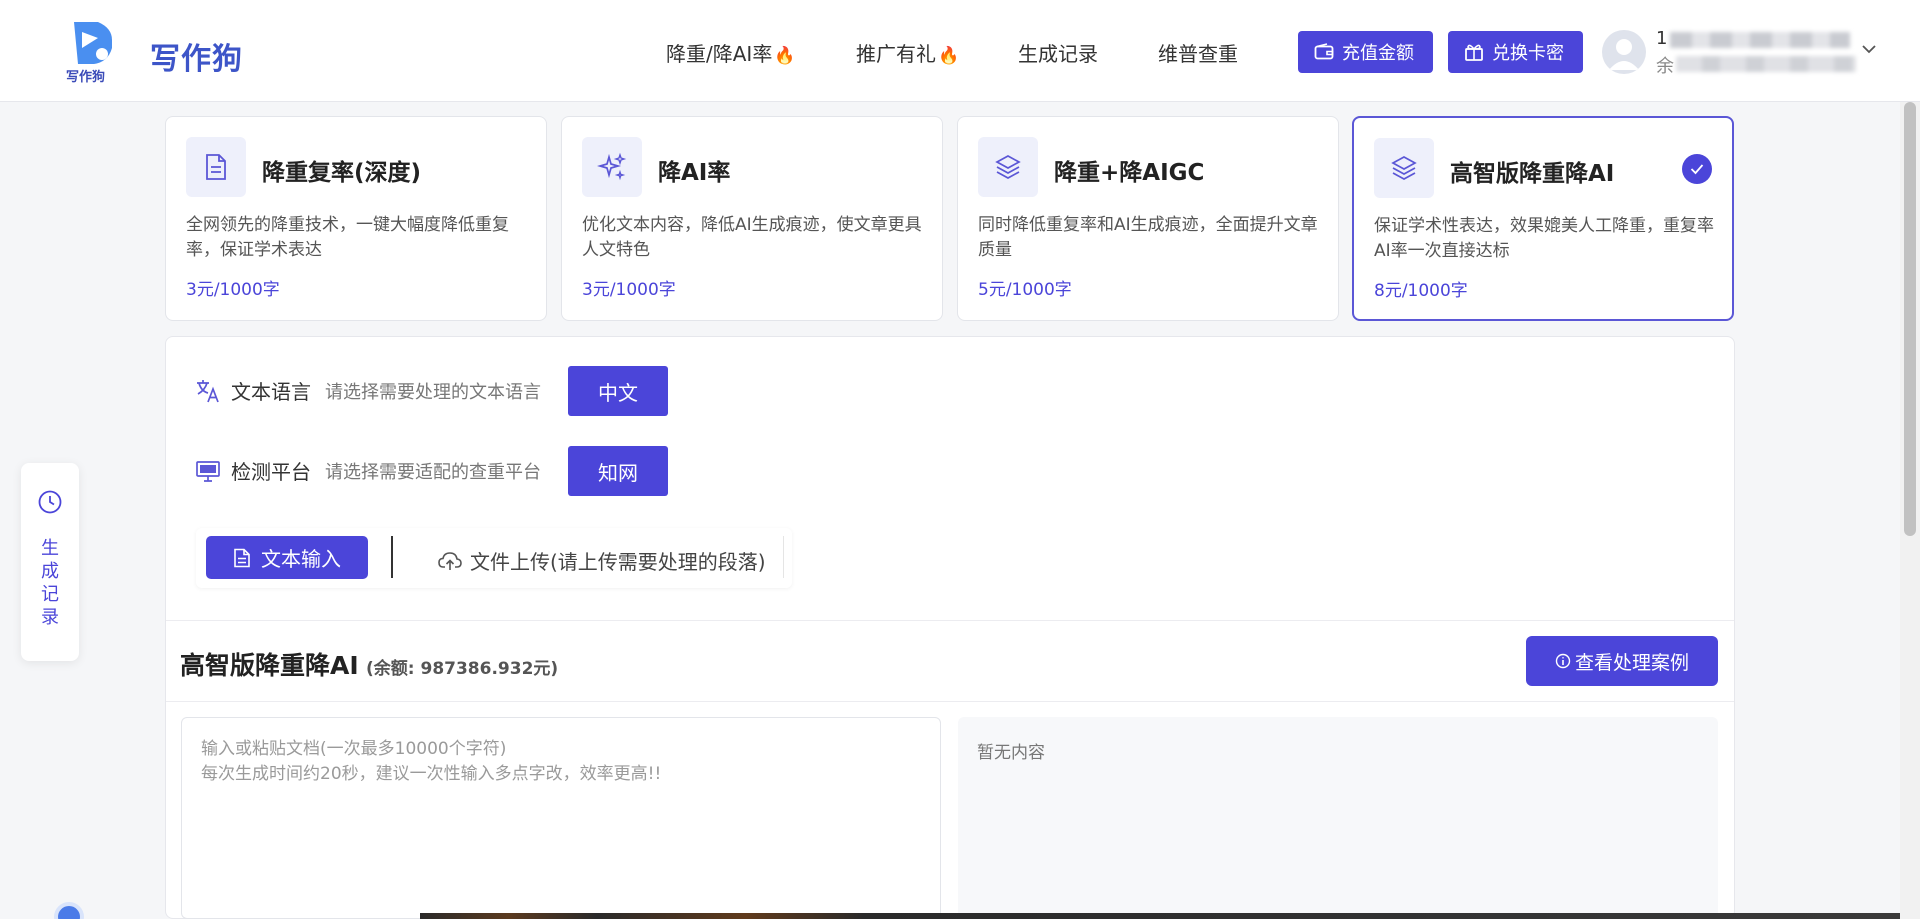 This screenshot has height=919, width=1920. Describe the element at coordinates (271, 392) in the screenshot. I see `language-label: 文本语言` at that location.